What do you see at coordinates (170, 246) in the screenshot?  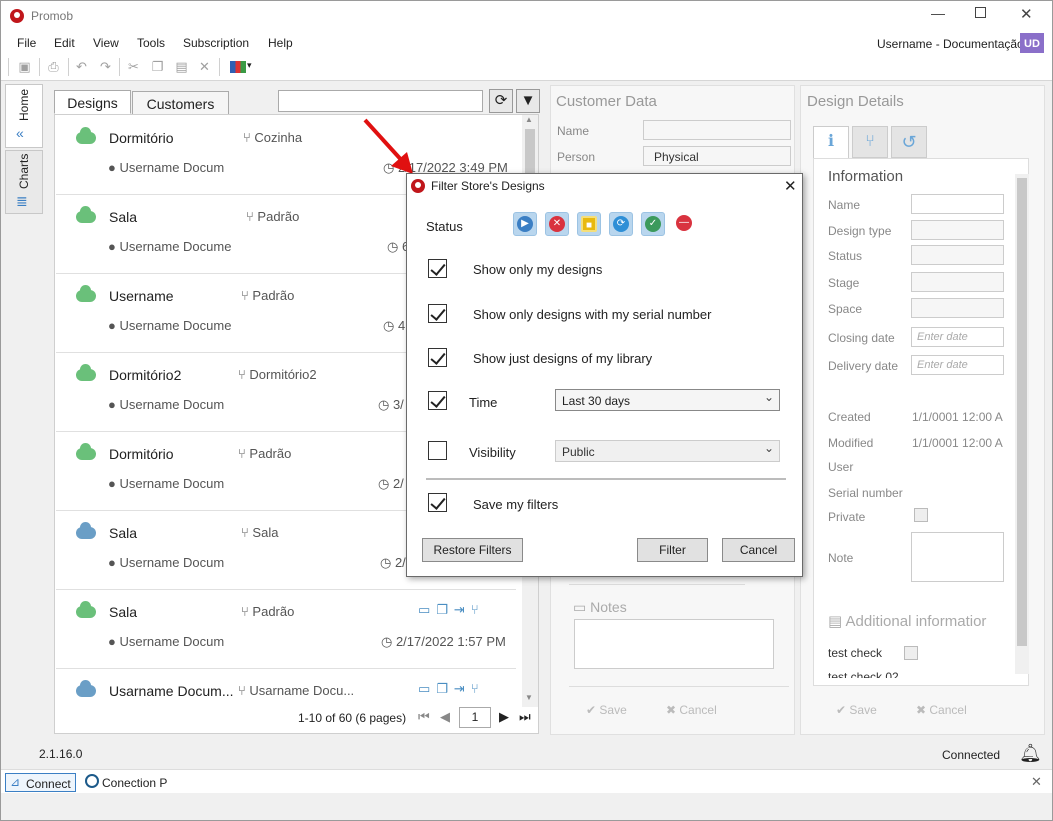 I see `design-user: ● Username Docume` at bounding box center [170, 246].